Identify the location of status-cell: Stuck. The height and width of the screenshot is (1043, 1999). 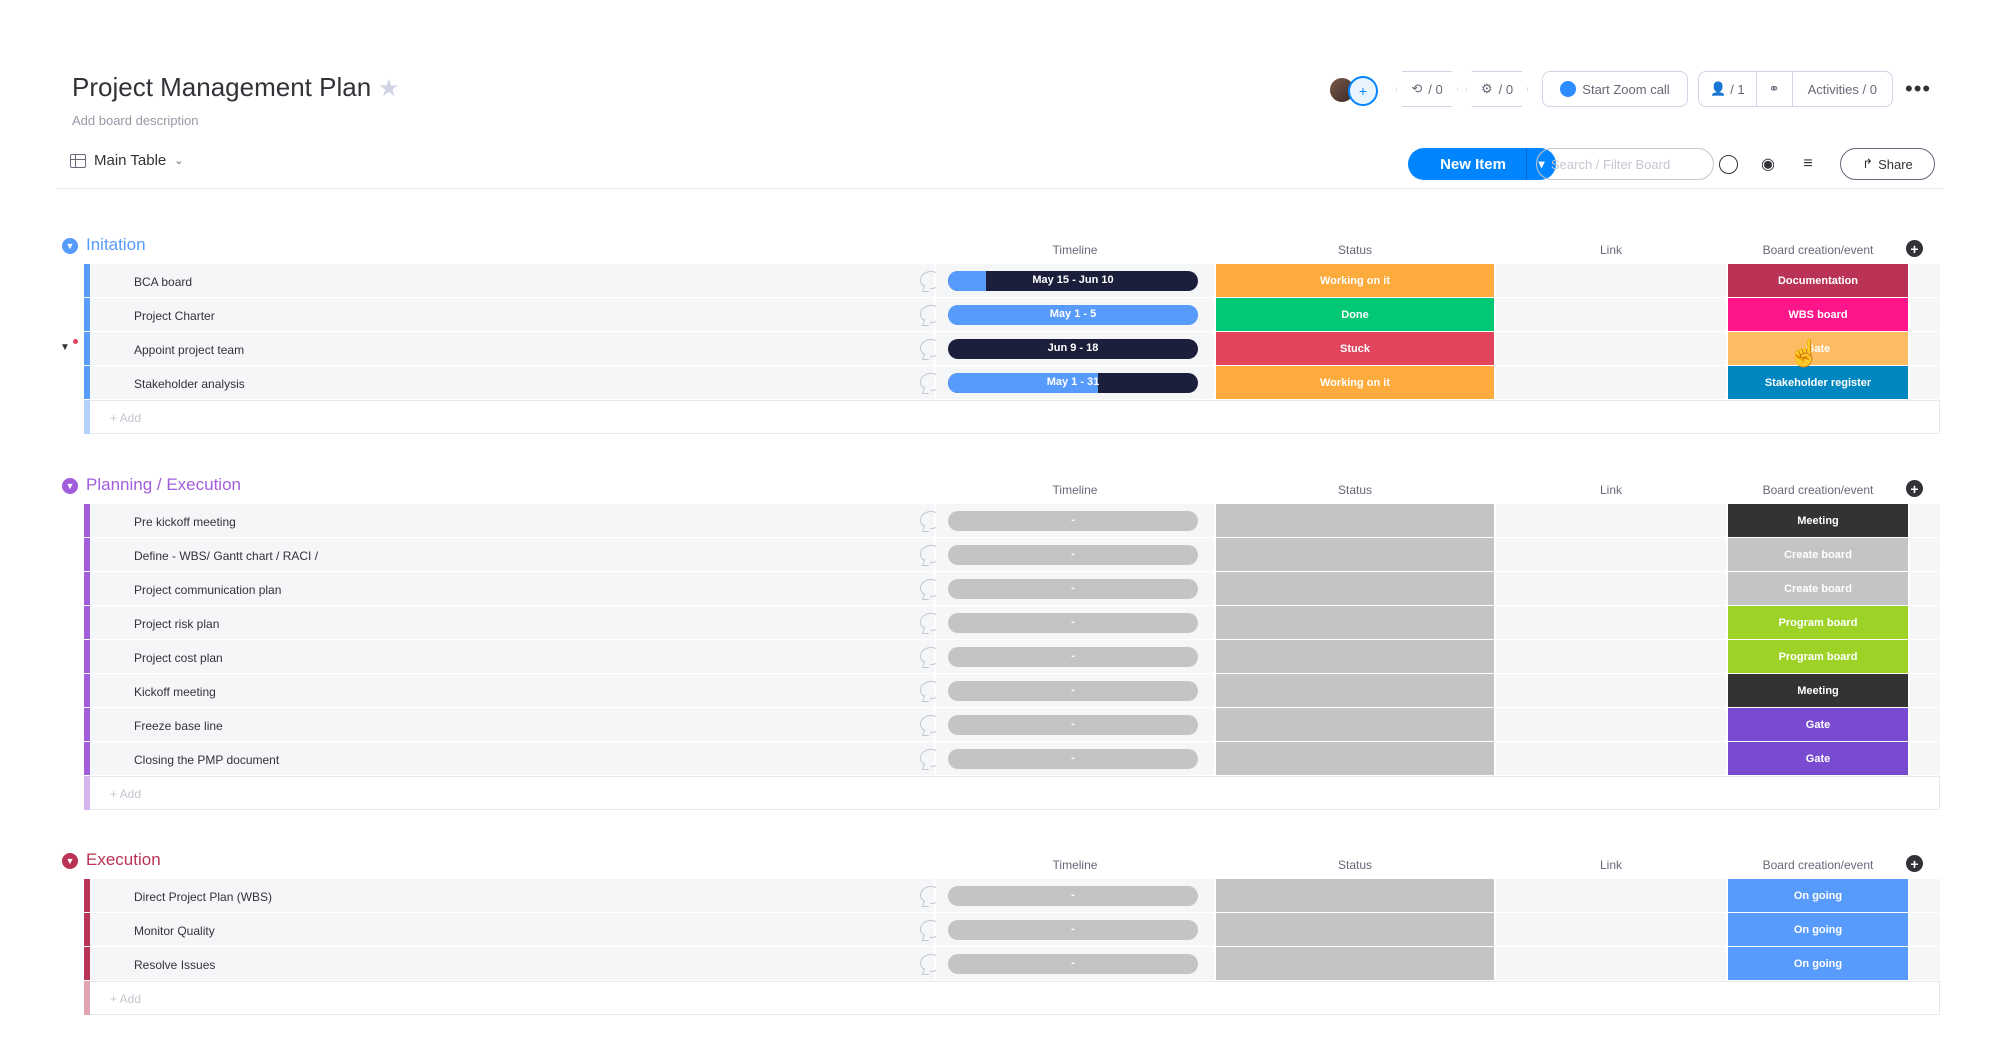
(1355, 348).